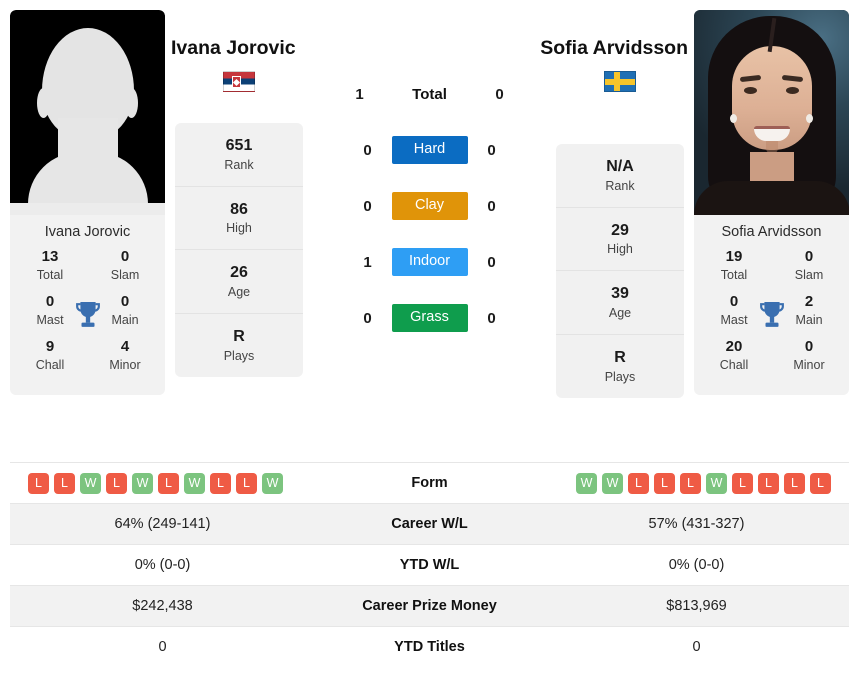  I want to click on stat-label: High, so click(620, 249).